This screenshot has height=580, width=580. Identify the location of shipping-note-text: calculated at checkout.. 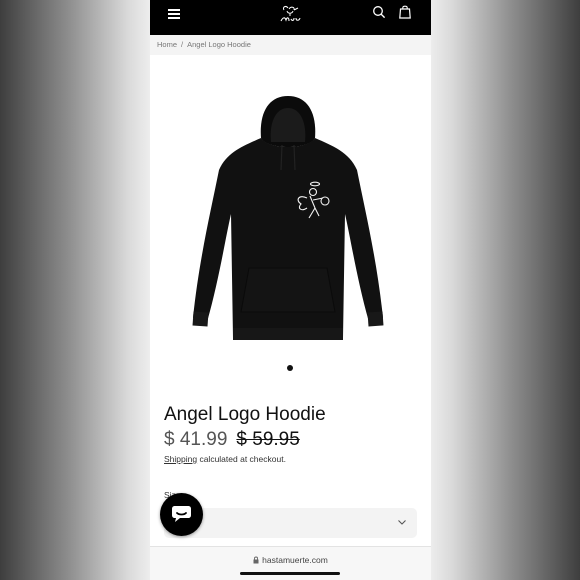
(241, 459).